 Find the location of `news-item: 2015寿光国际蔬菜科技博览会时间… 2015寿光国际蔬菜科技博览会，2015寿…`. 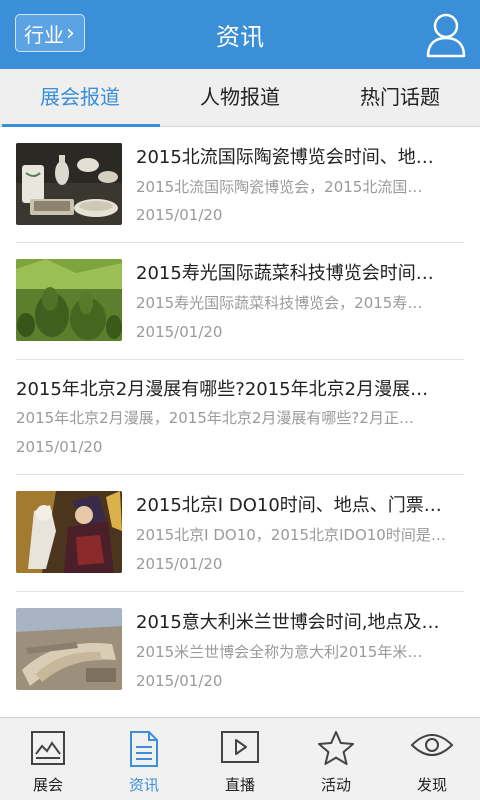

news-item: 2015寿光国际蔬菜科技博览会时间… 2015寿光国际蔬菜科技博览会，2015寿… is located at coordinates (240, 301).